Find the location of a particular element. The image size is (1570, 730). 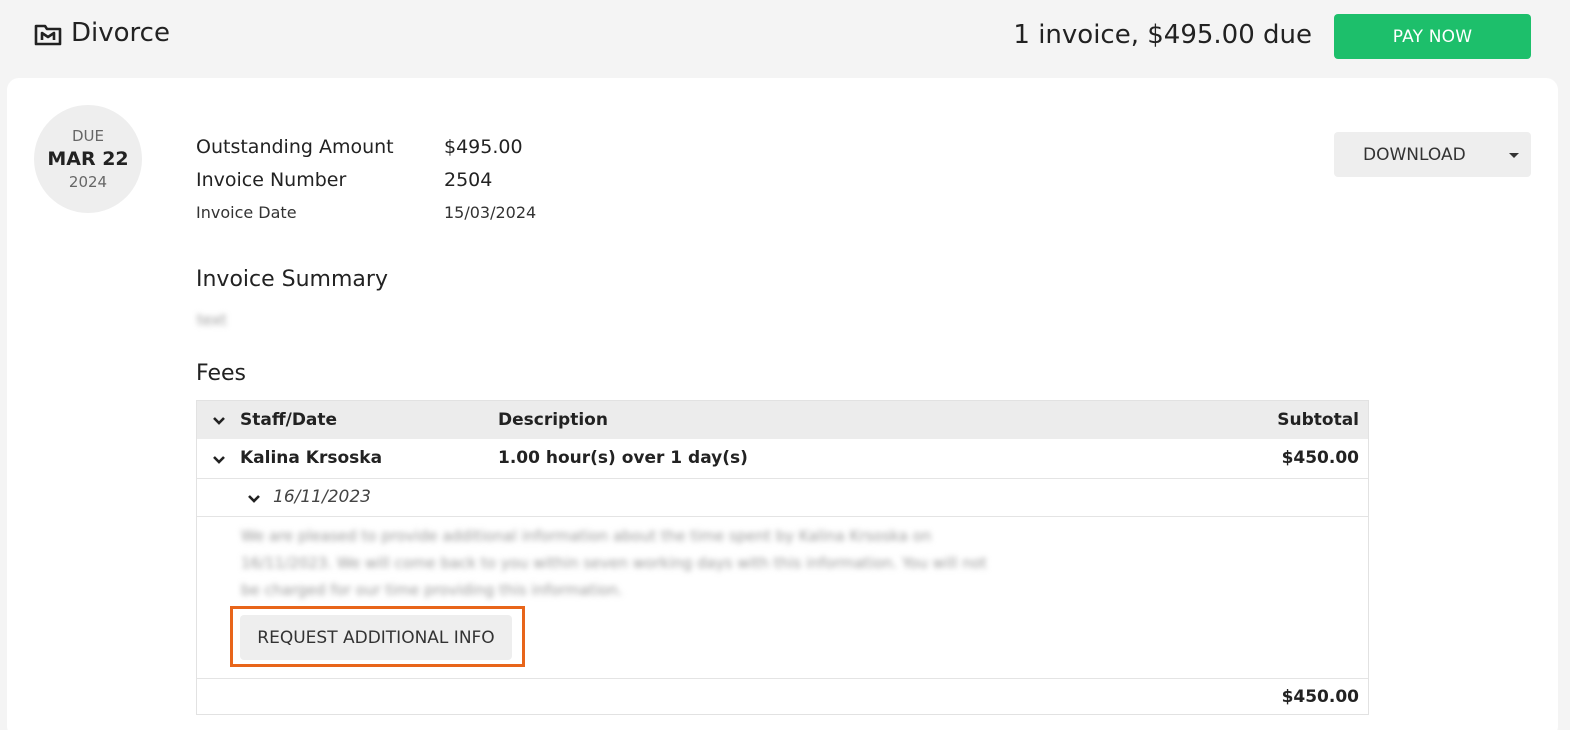

entry-date: 16/11/2023 is located at coordinates (322, 497).